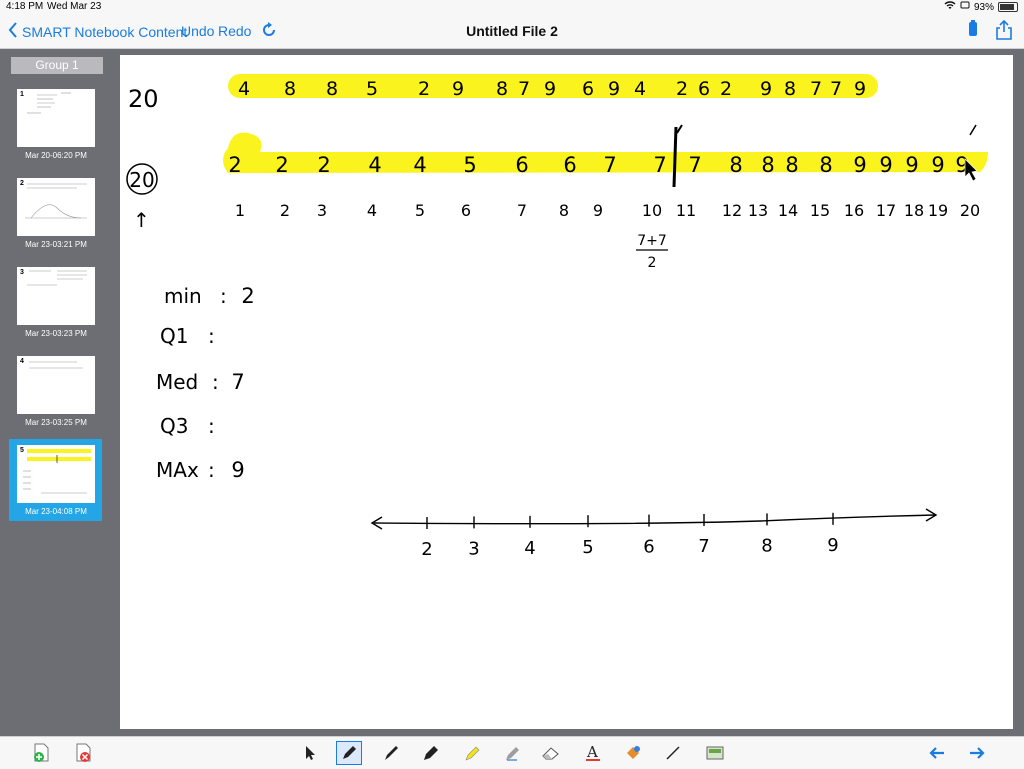 This screenshot has width=1024, height=769. Describe the element at coordinates (177, 382) in the screenshot. I see `summary-label: Med` at that location.